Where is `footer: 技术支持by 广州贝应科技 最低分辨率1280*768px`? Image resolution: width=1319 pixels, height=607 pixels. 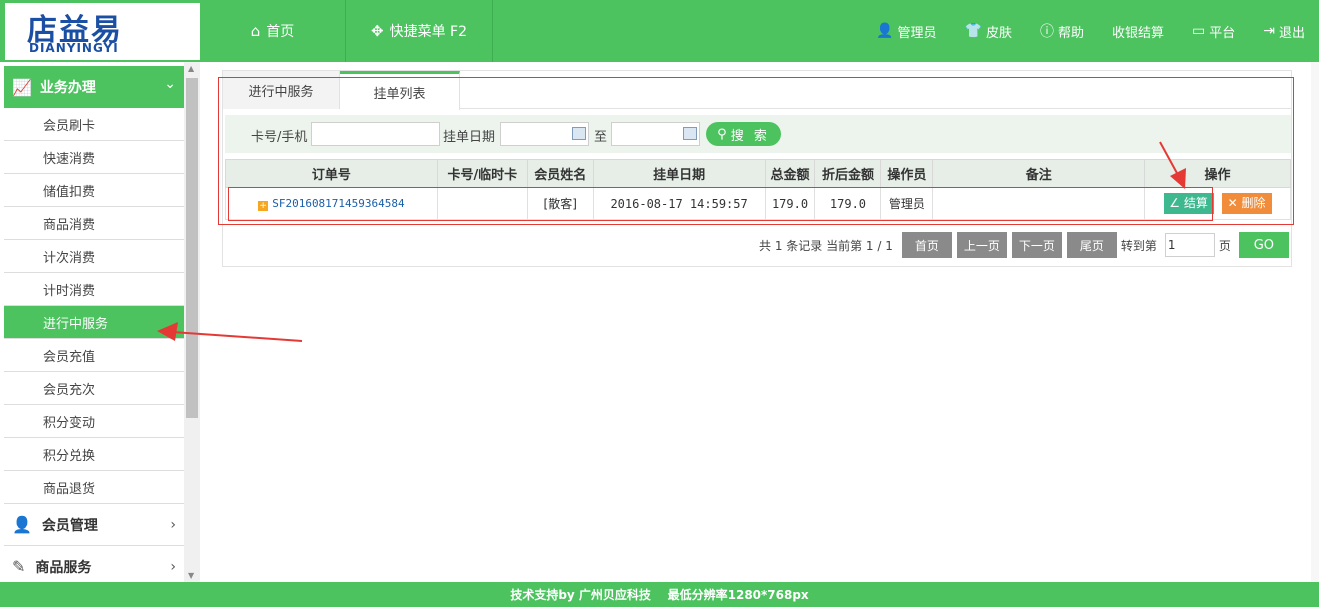
footer: 技术支持by 广州贝应科技 最低分辨率1280*768px is located at coordinates (659, 594).